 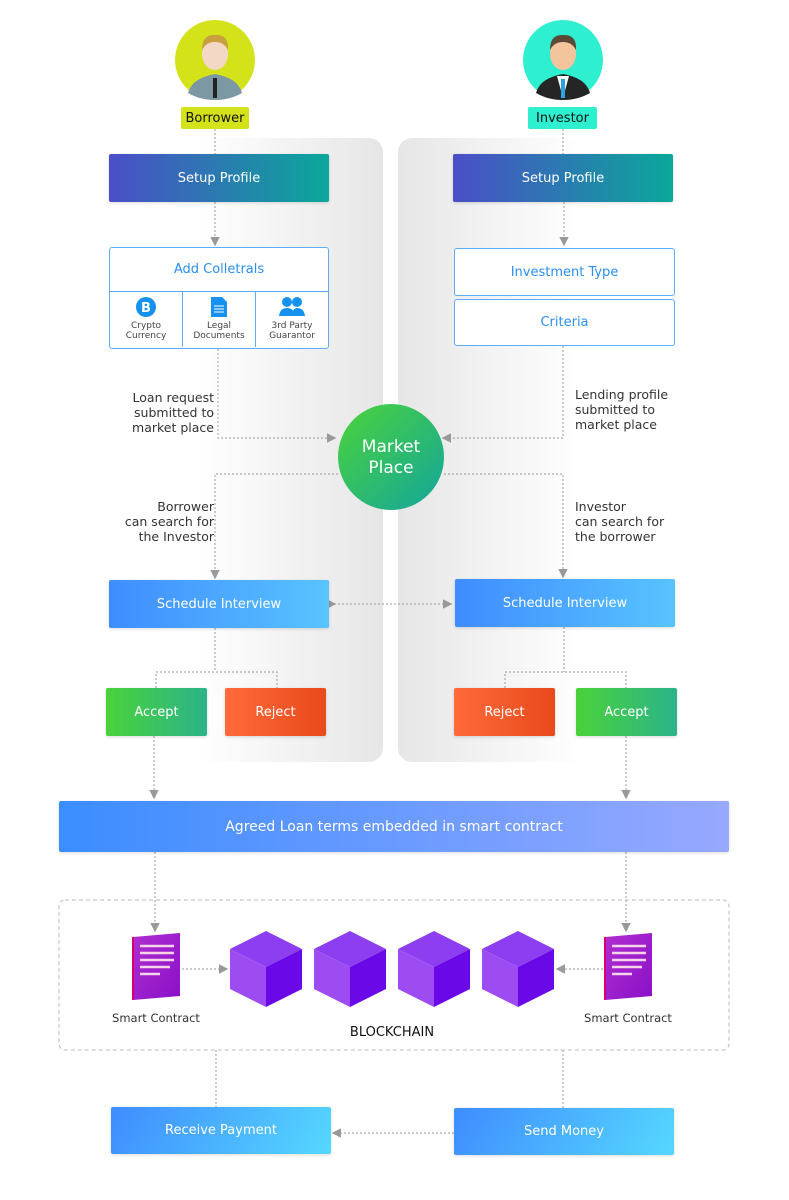 What do you see at coordinates (292, 319) in the screenshot?
I see `collateral-guarantor: 3rd Party Guarantor` at bounding box center [292, 319].